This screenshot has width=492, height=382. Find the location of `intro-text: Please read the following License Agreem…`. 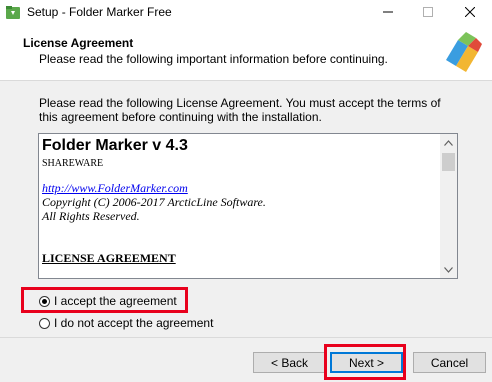

intro-text: Please read the following License Agreem… is located at coordinates (240, 110).